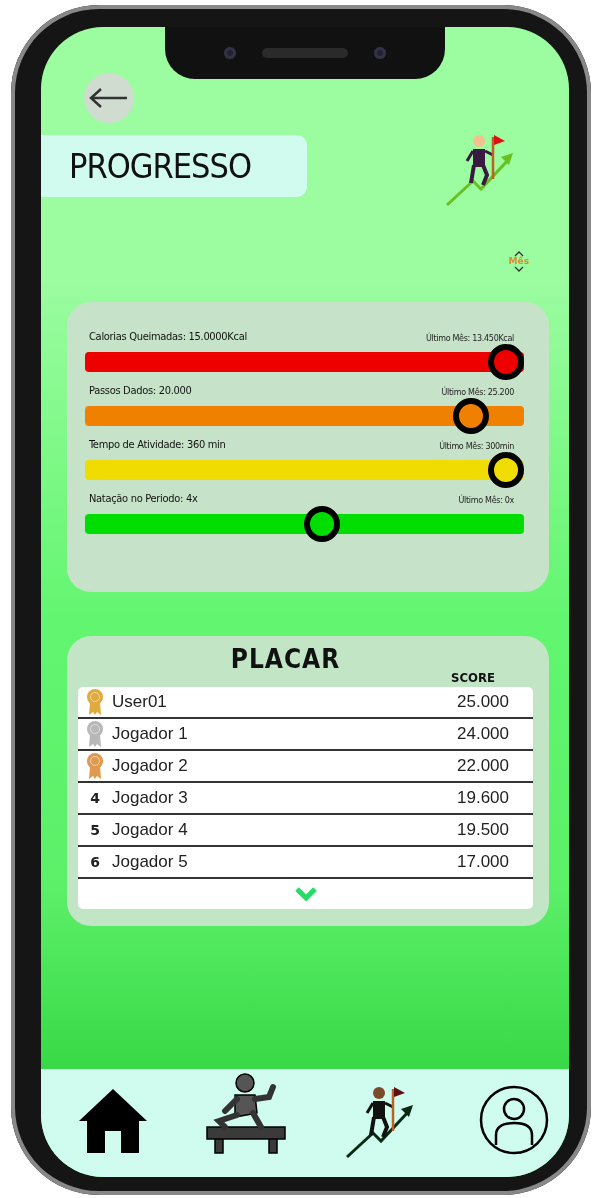 This screenshot has height=1198, width=596. I want to click on period-selector: Mês, so click(518, 261).